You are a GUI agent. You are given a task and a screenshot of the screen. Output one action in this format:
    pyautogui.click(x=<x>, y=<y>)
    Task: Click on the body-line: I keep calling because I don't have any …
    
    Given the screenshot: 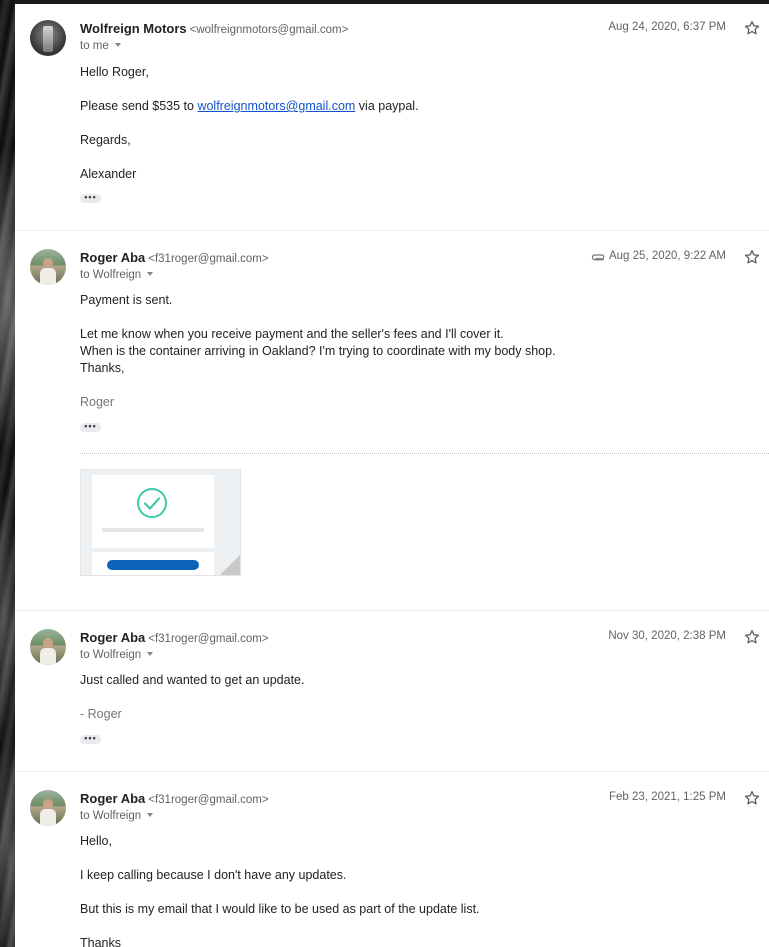 What is the action you would take?
    pyautogui.click(x=213, y=875)
    